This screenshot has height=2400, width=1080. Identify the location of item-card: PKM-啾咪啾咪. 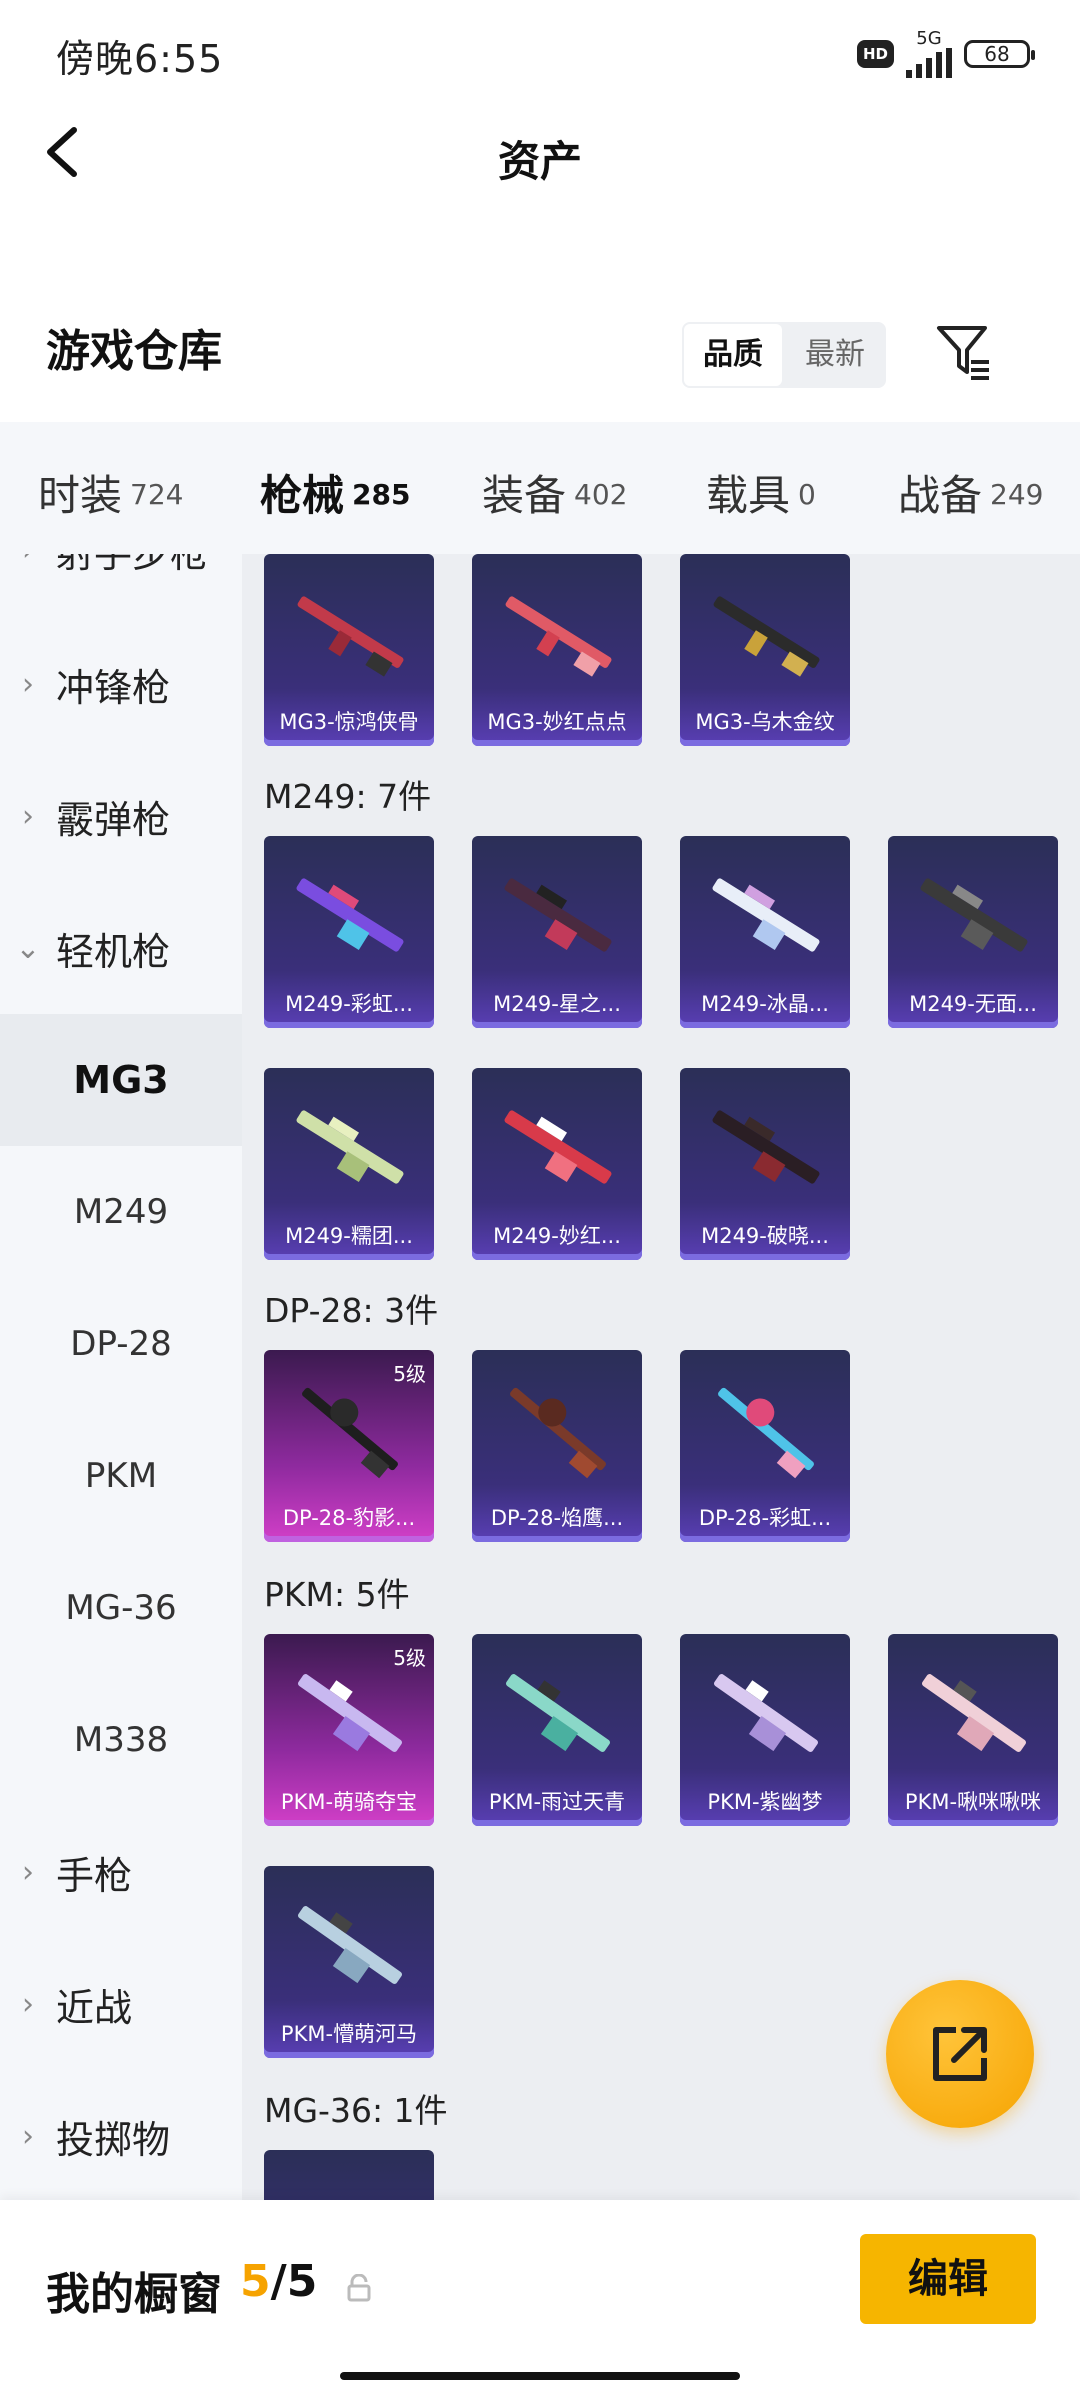
(973, 1730).